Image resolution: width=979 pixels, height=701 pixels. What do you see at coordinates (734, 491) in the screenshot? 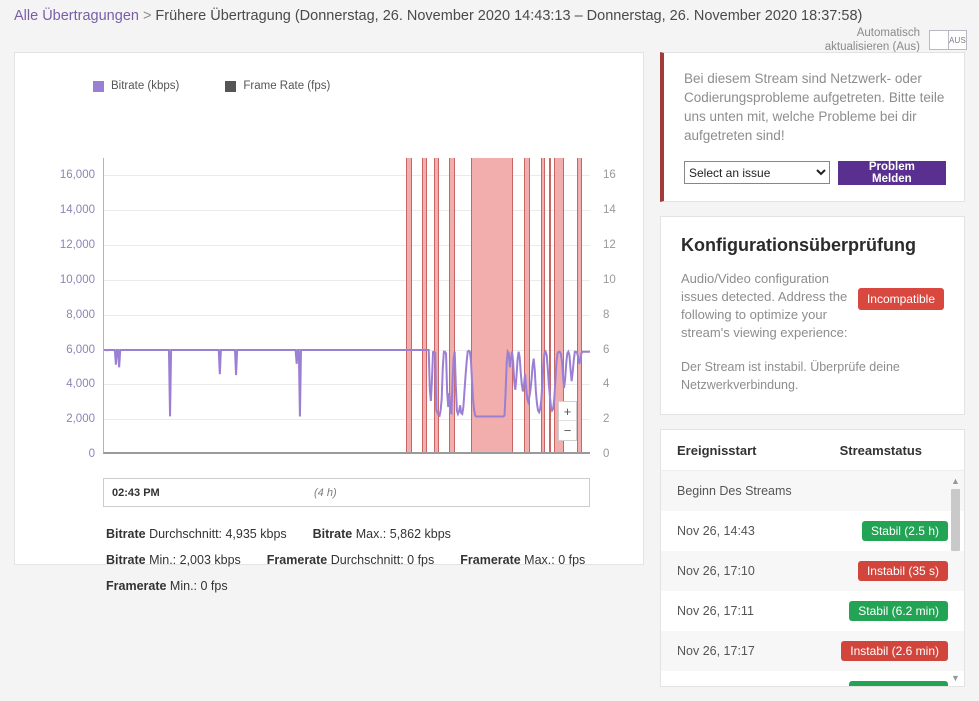
I see `event-start-time: Beginn Des Streams` at bounding box center [734, 491].